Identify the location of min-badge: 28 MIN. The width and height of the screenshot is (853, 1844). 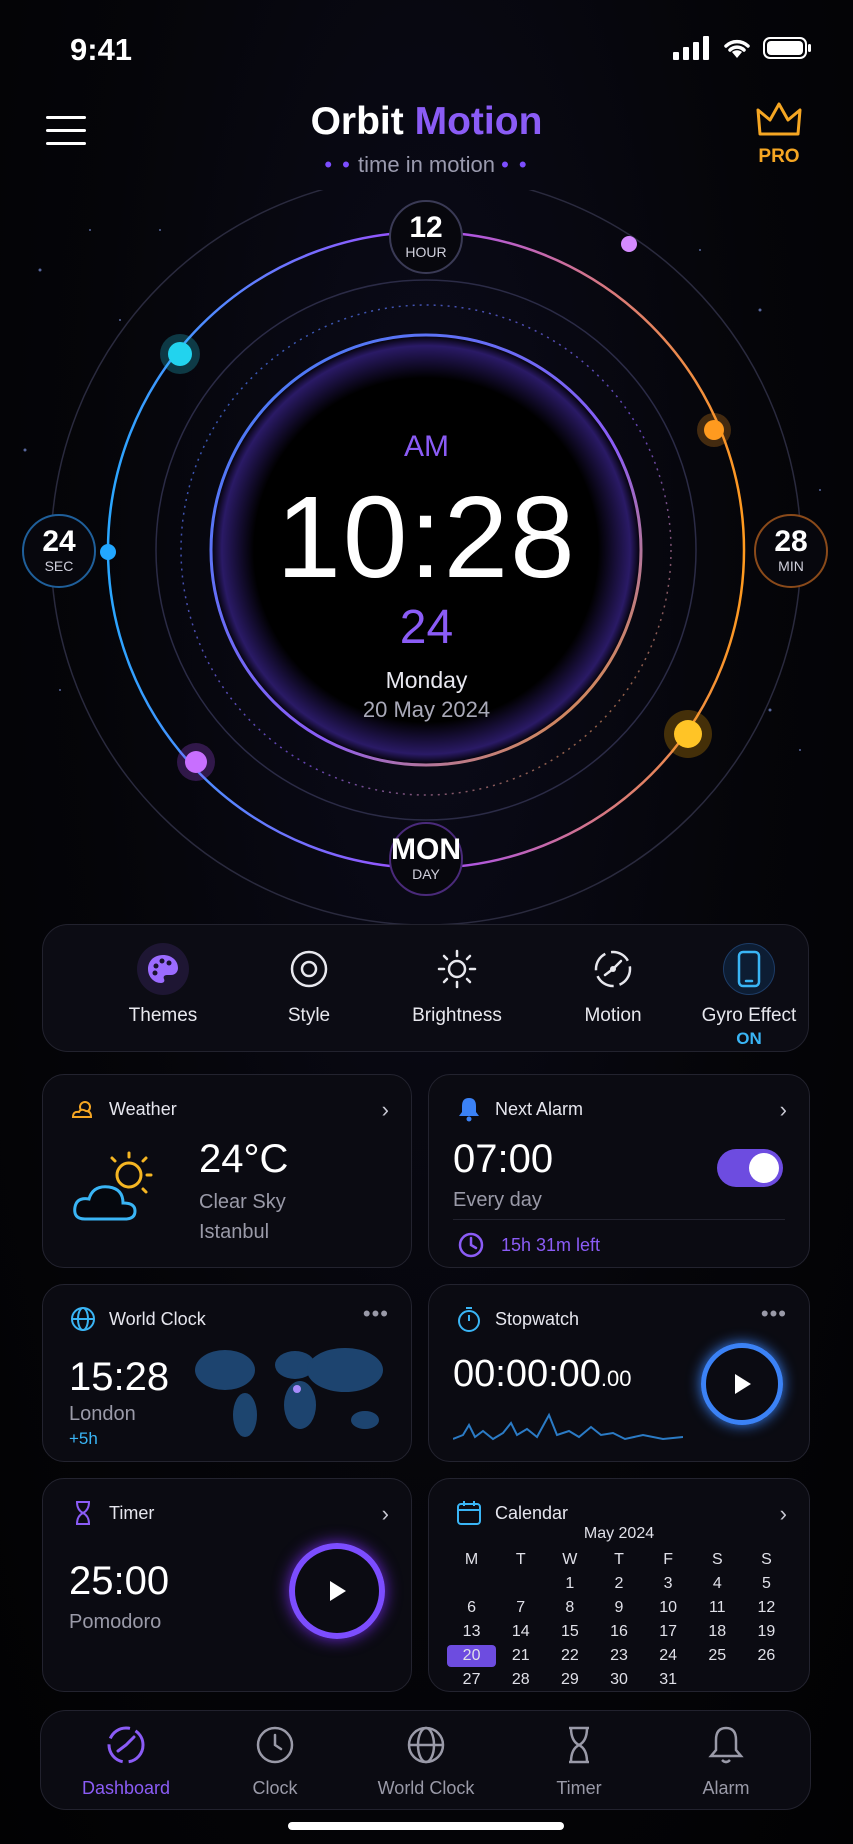
(791, 551).